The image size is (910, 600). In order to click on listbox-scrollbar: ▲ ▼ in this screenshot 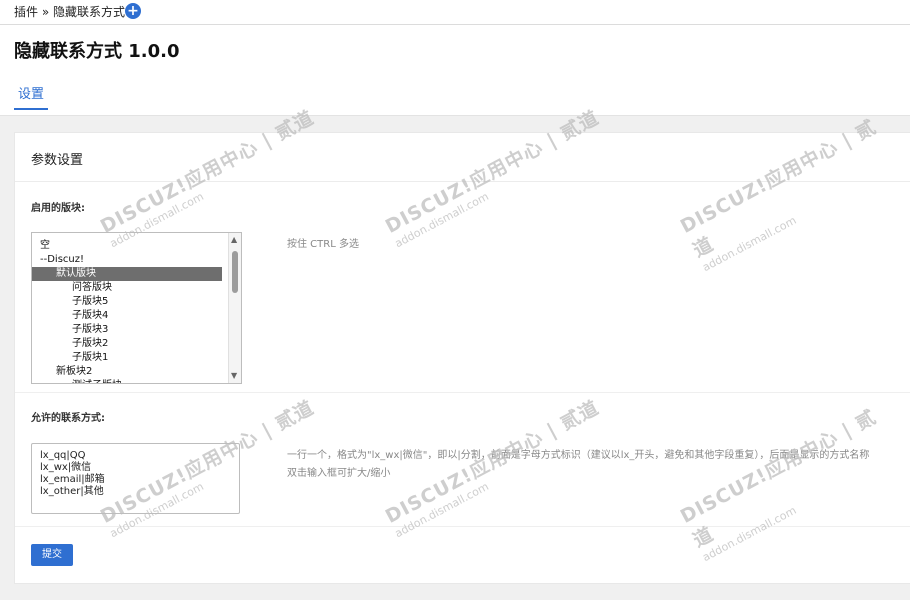, I will do `click(234, 308)`.